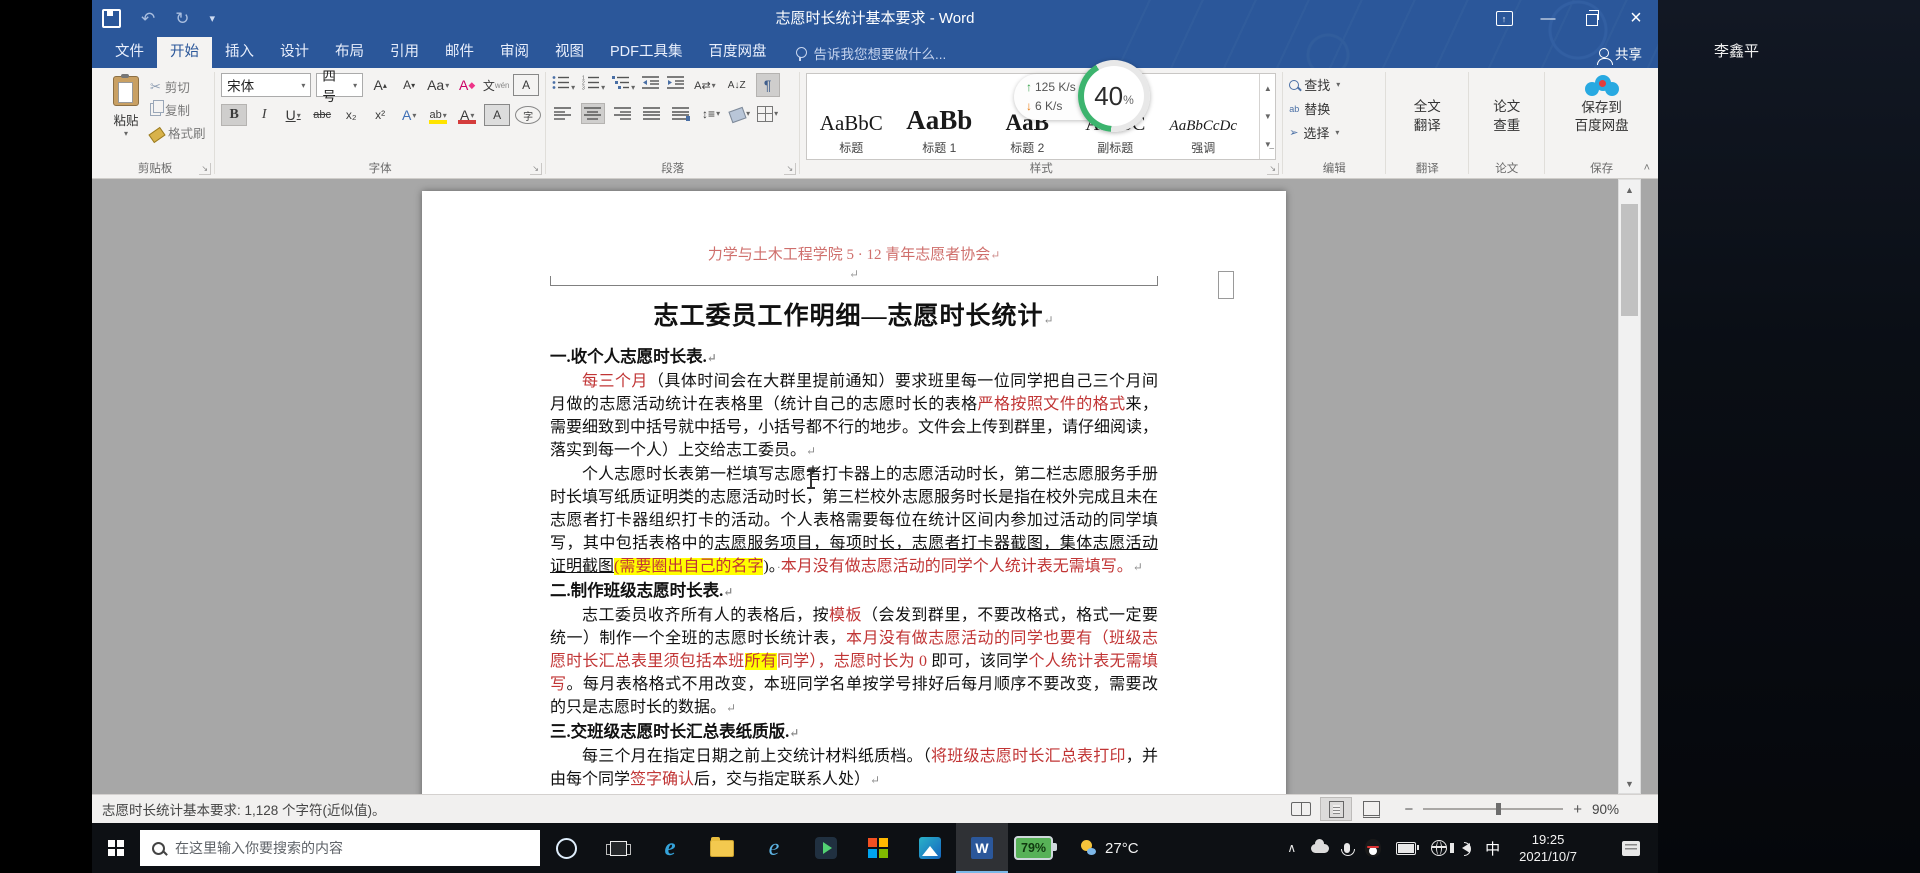 The width and height of the screenshot is (1920, 873). What do you see at coordinates (1291, 848) in the screenshot?
I see `tray-expand-icon: ∧` at bounding box center [1291, 848].